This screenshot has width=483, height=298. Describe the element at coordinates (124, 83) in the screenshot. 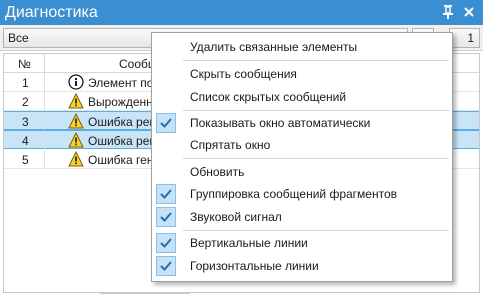

I see `row-message: Элемент под` at that location.